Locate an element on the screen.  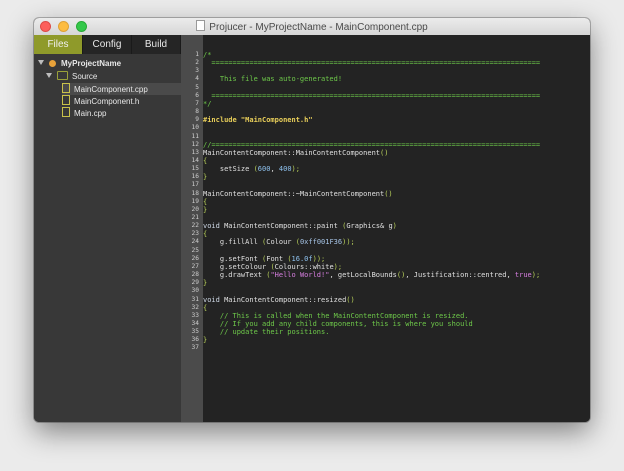
tab-files: Files is located at coordinates (58, 44).